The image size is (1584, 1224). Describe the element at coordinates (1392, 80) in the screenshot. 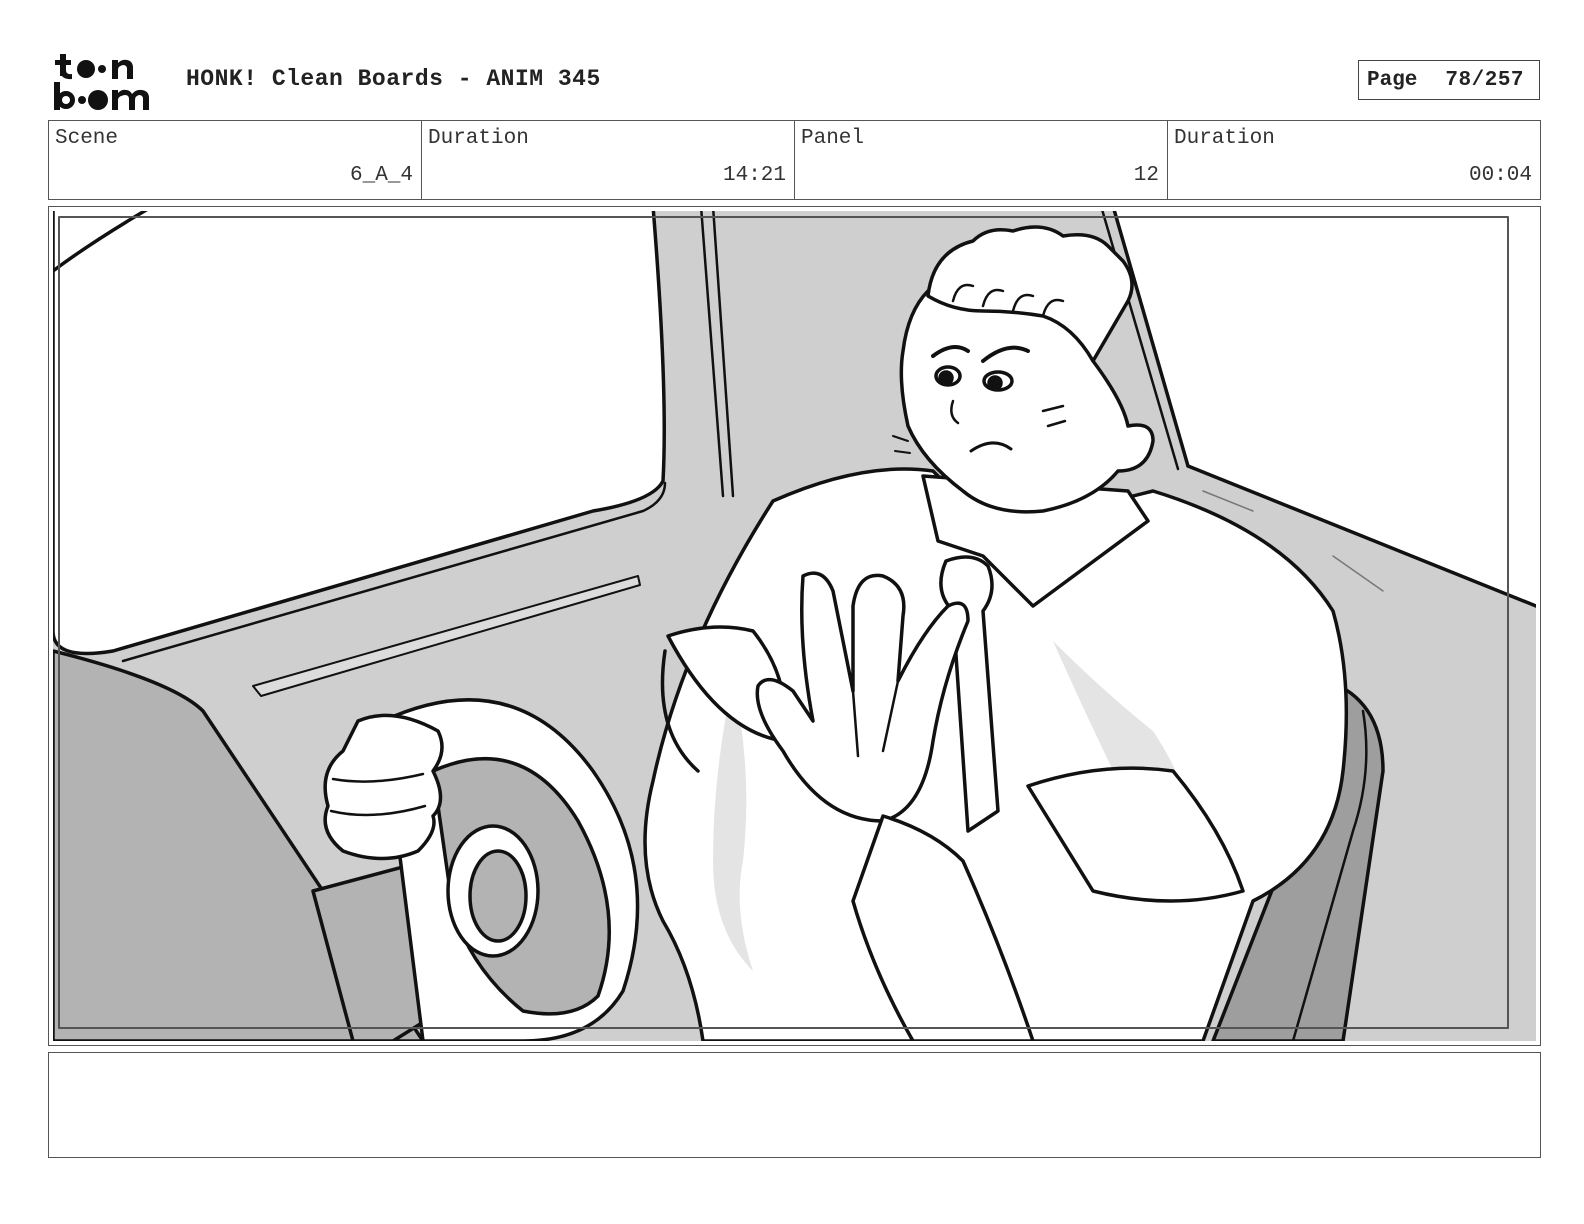

I see `page-label: Page` at that location.